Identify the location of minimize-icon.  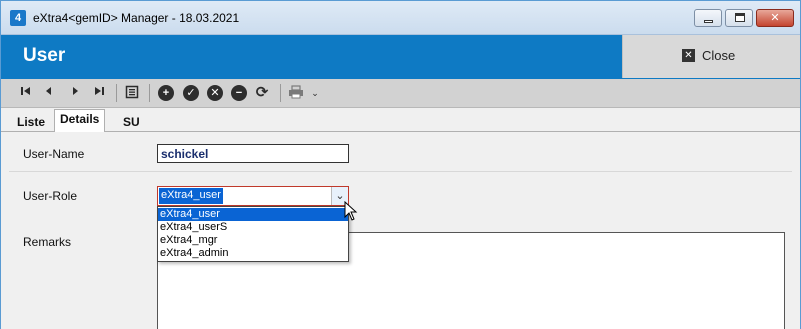
(708, 21).